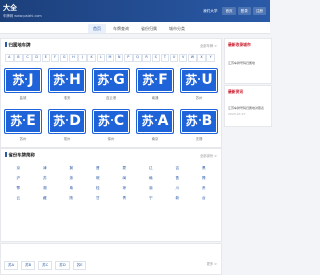 This screenshot has height=275, width=320. What do you see at coordinates (151, 178) in the screenshot?
I see `province-link: 赣` at bounding box center [151, 178].